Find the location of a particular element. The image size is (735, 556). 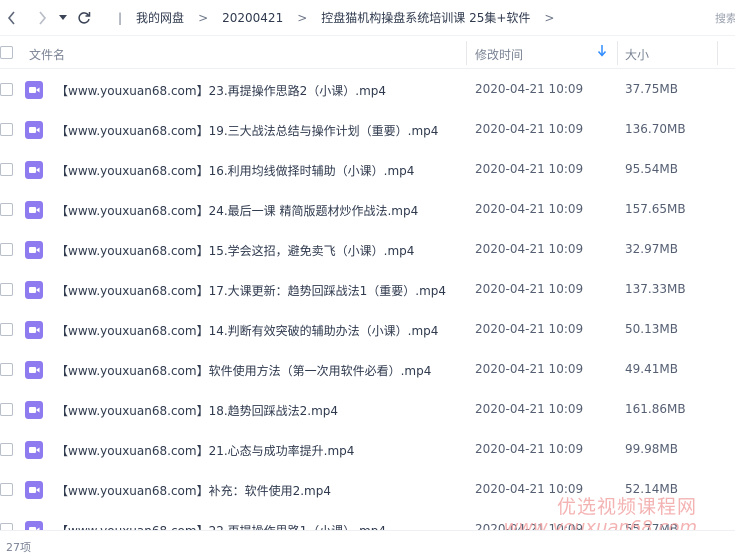

breadcrumb-item-current-folder: 控盘猫机构操盘系统培训课 25集+软件 is located at coordinates (425, 17).